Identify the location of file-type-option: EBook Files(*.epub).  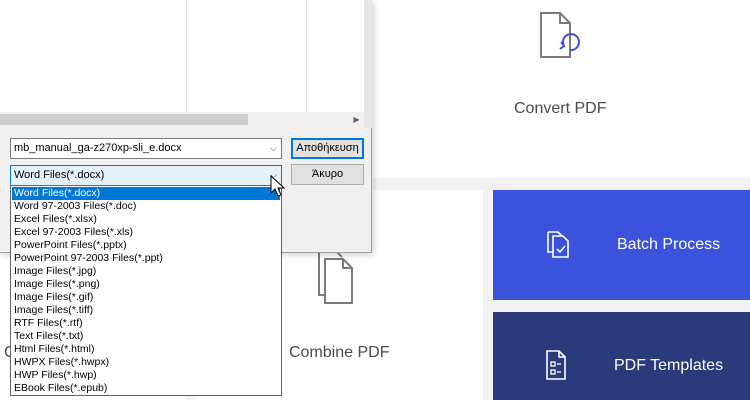
(146, 388).